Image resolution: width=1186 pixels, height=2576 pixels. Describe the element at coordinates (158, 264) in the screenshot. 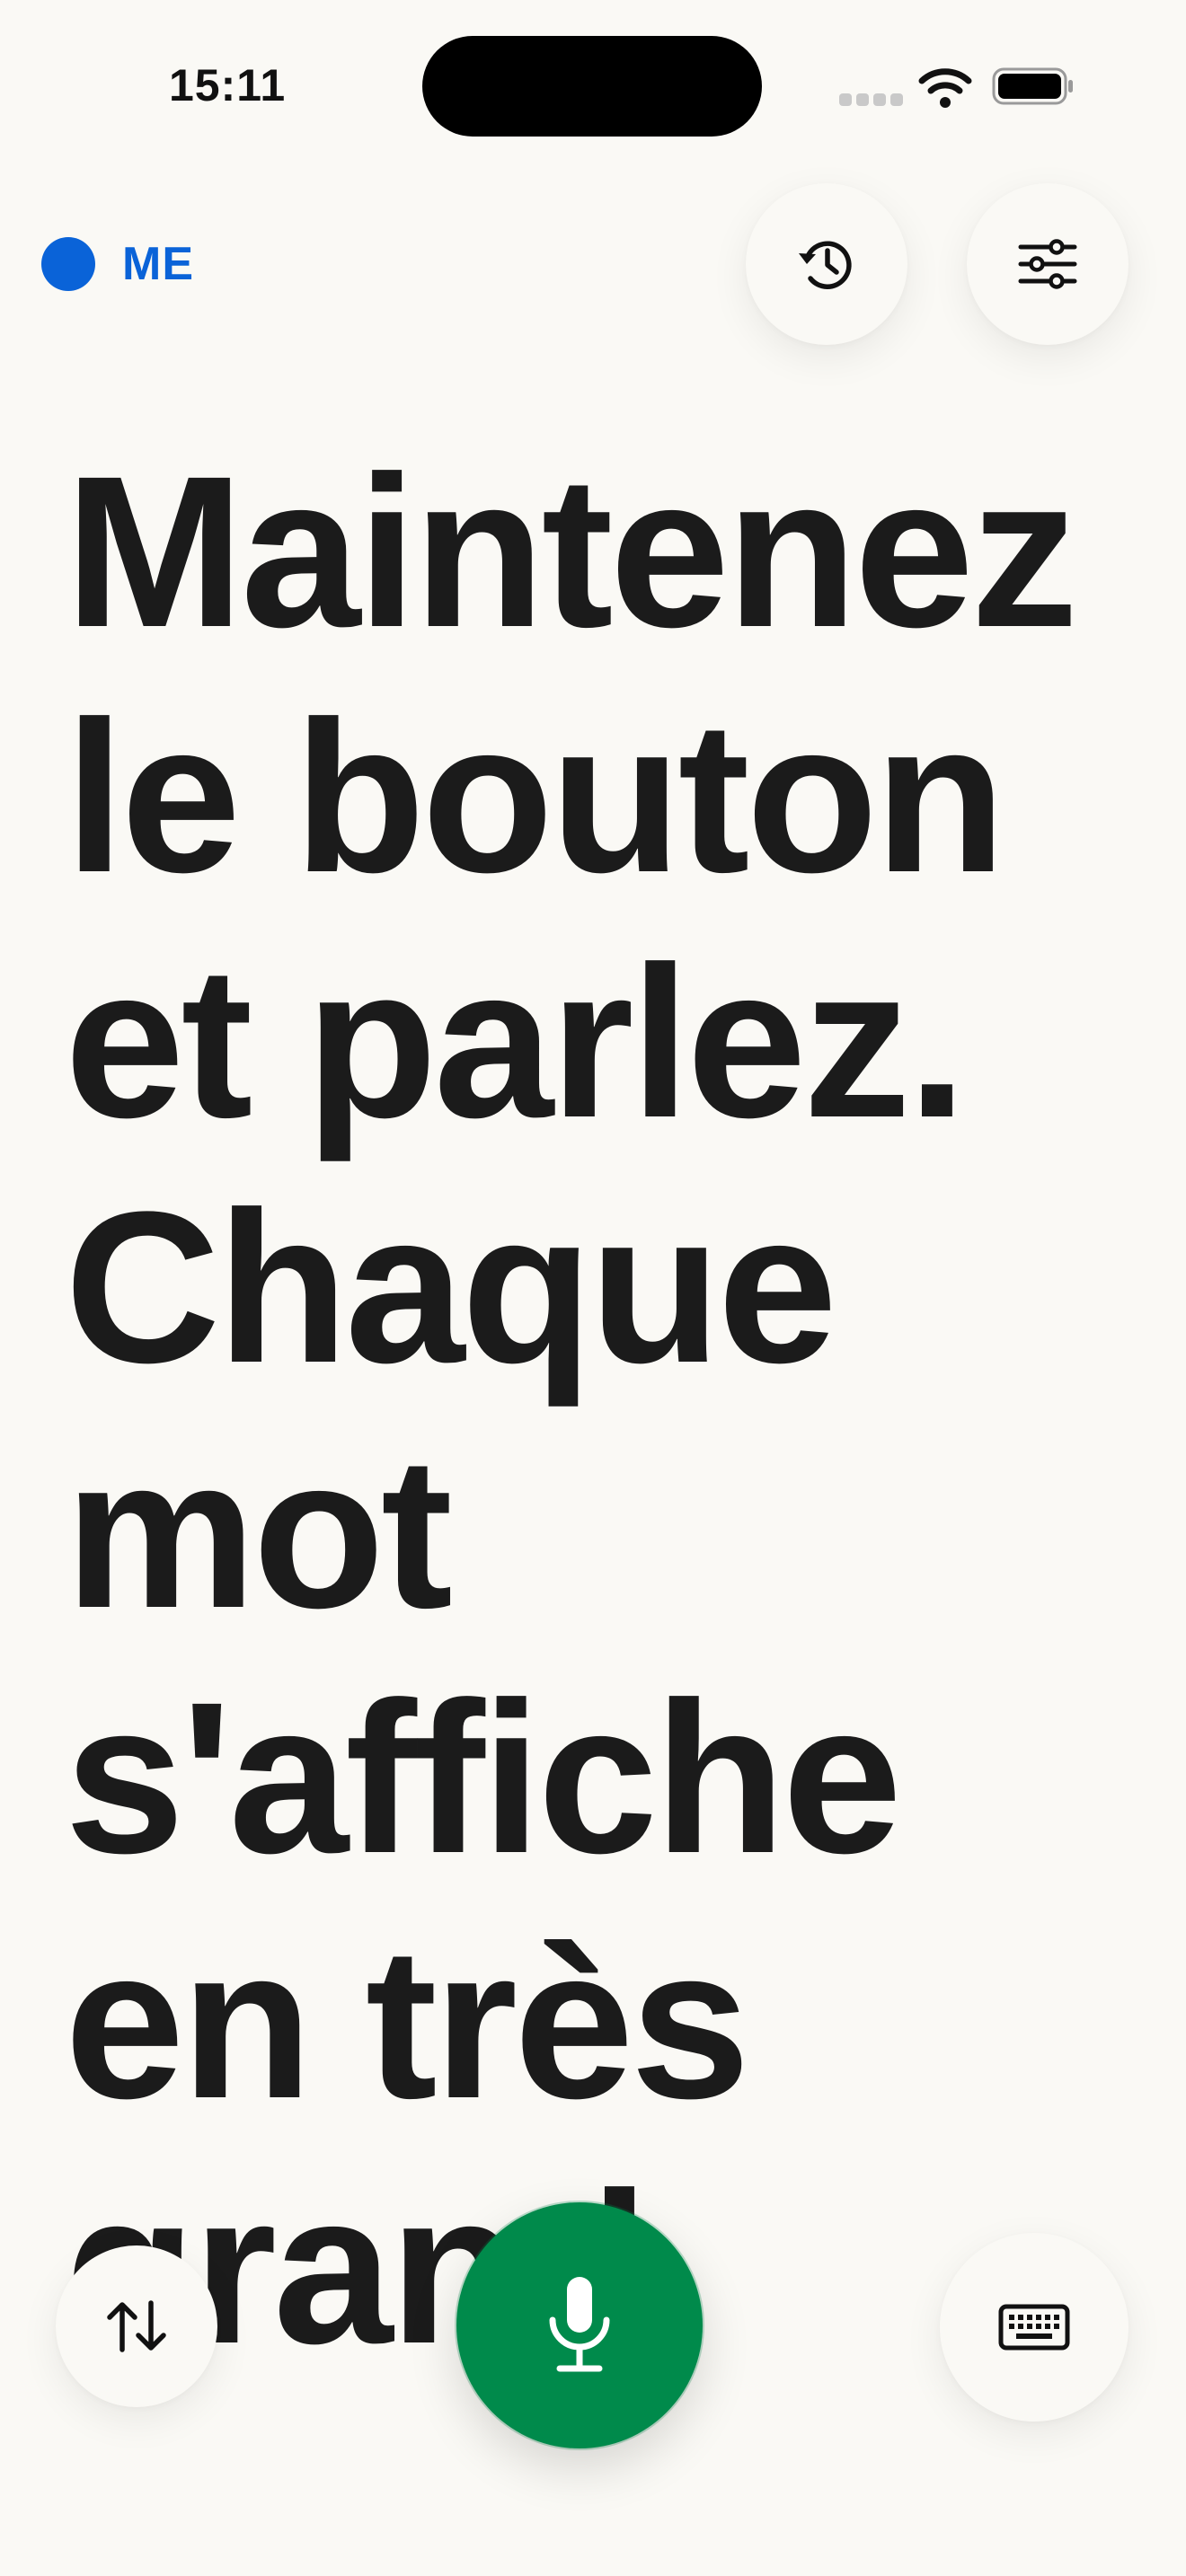

I see `language-code: ME` at that location.